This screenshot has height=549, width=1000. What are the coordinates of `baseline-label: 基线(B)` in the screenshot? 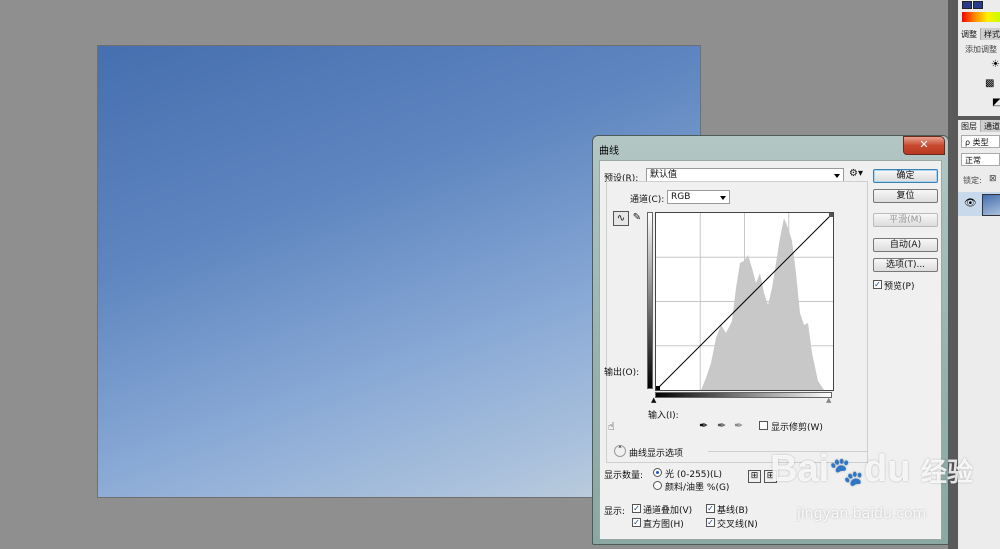 It's located at (733, 511).